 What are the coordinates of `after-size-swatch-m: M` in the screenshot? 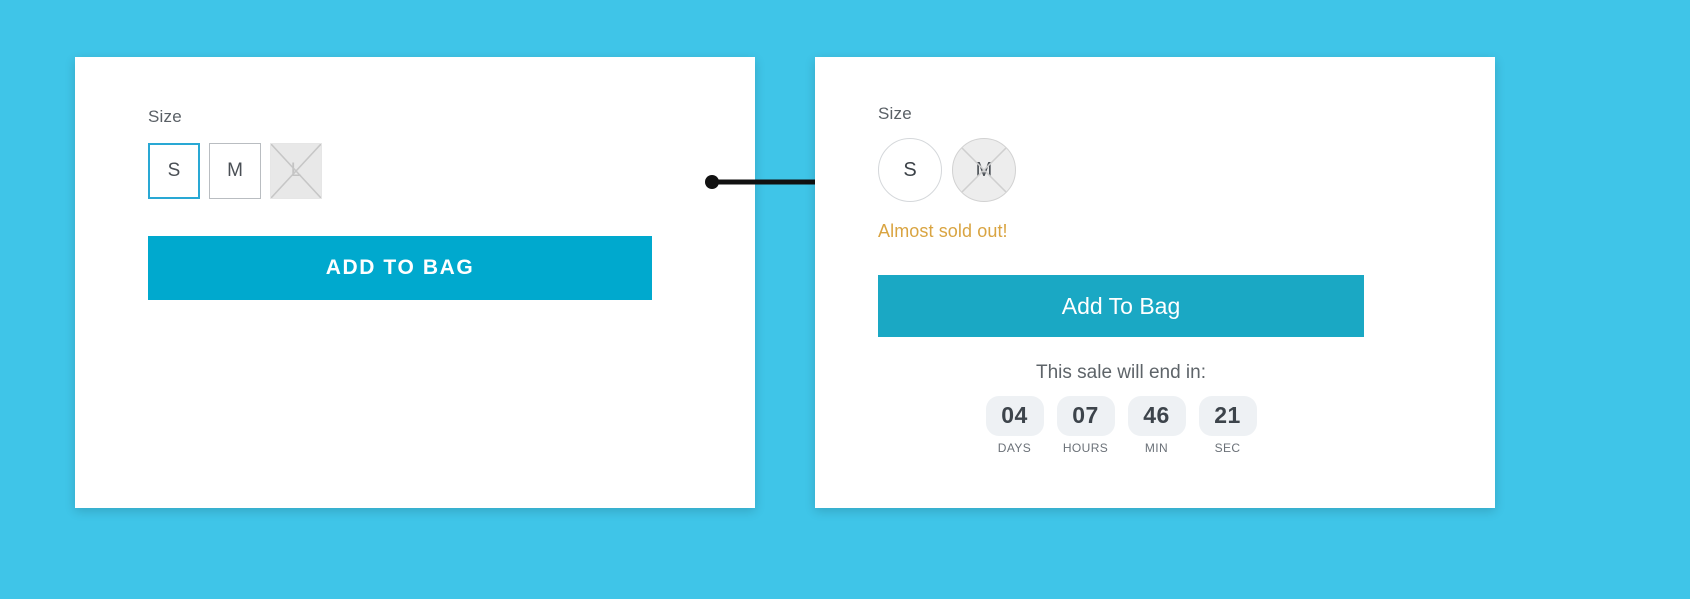 It's located at (984, 170).